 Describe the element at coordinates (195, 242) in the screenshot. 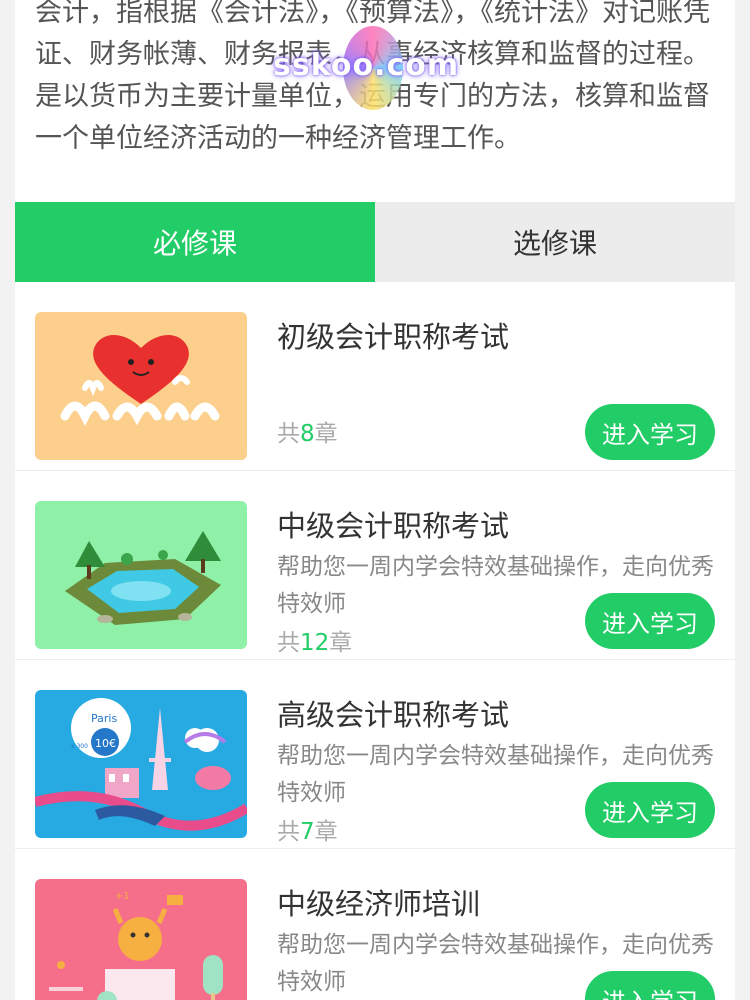

I see `tab-required: 必修课` at that location.